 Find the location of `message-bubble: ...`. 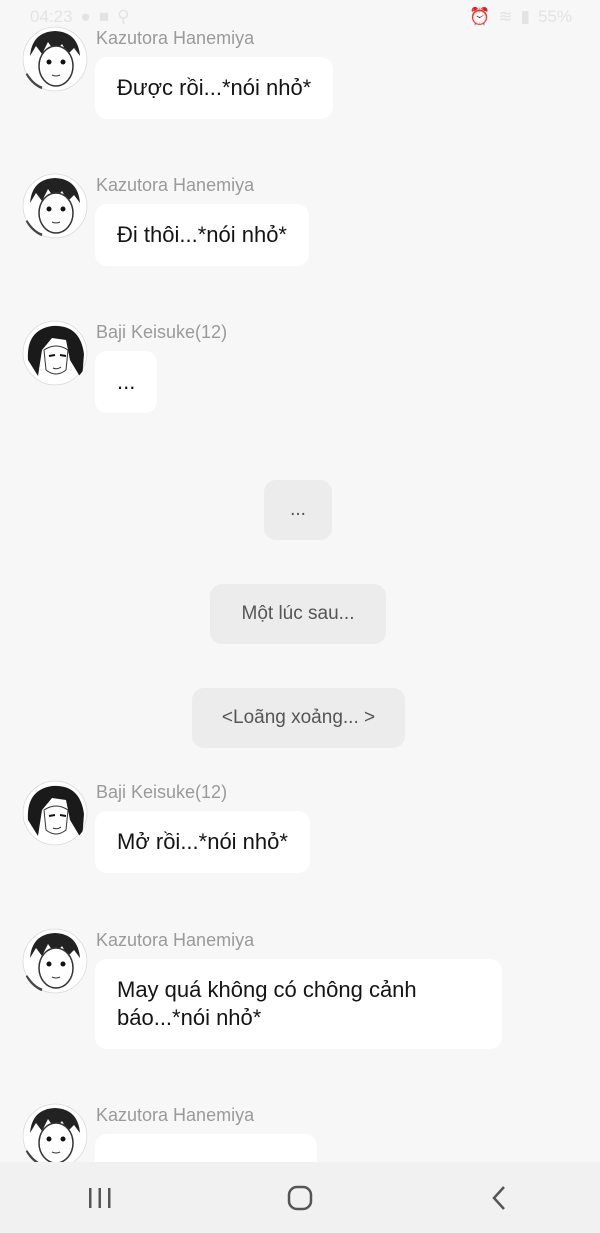

message-bubble: ... is located at coordinates (126, 382).